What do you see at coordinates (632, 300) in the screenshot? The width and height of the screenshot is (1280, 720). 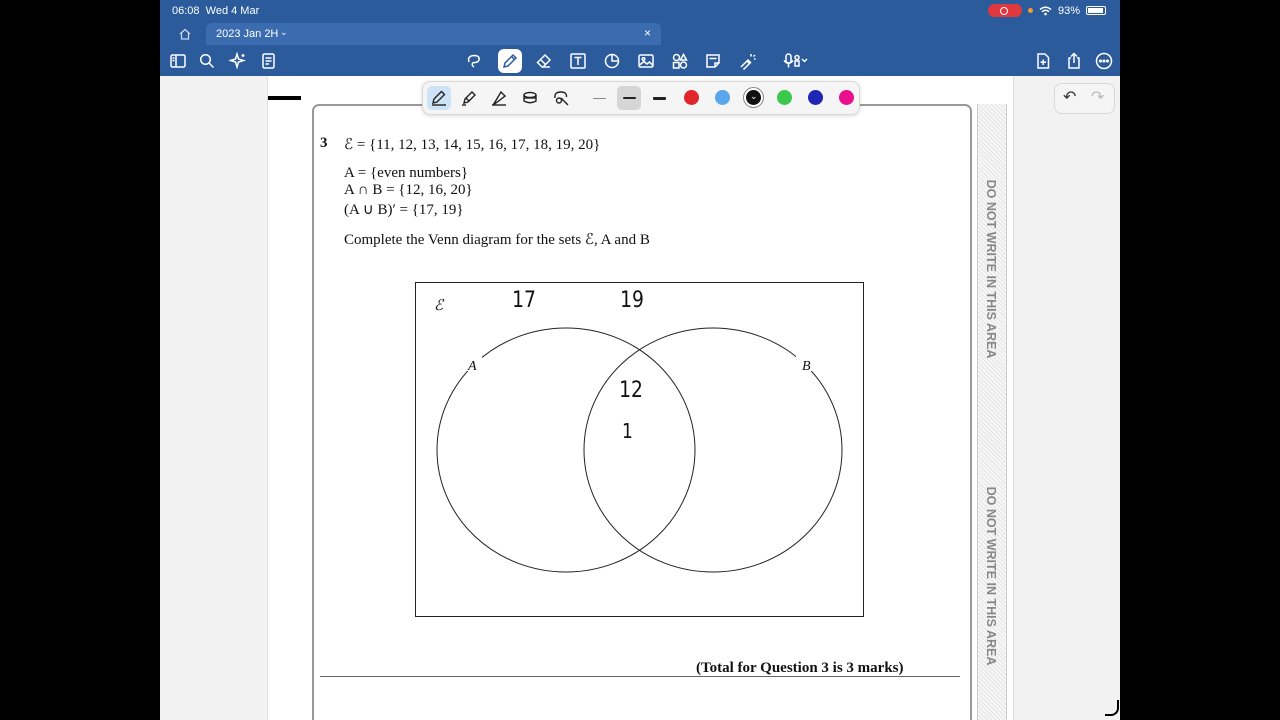 I see `handwritten-19: 19` at bounding box center [632, 300].